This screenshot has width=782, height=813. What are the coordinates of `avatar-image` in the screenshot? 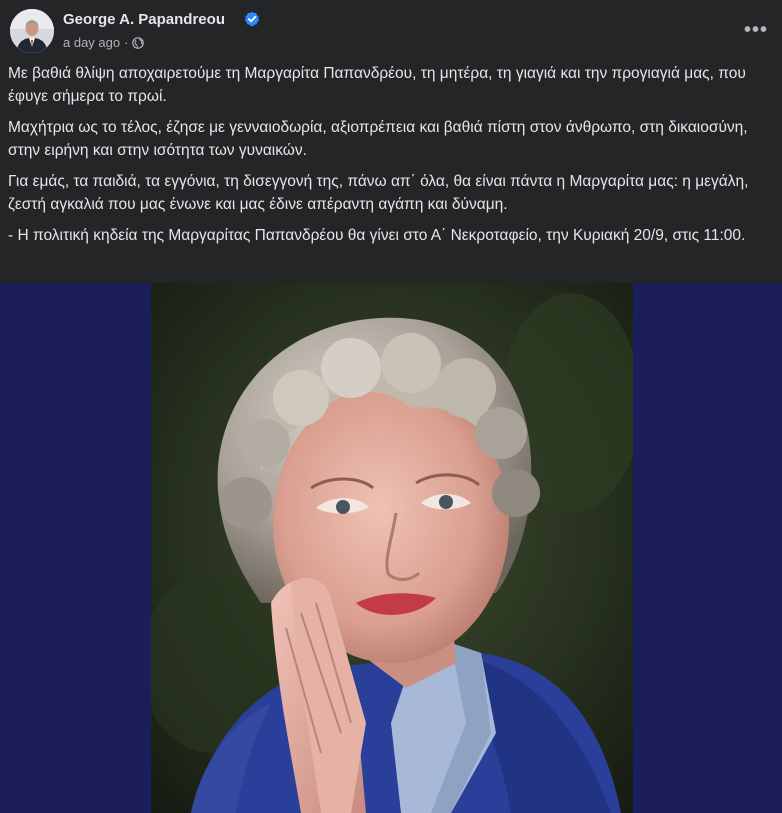 It's located at (32, 31).